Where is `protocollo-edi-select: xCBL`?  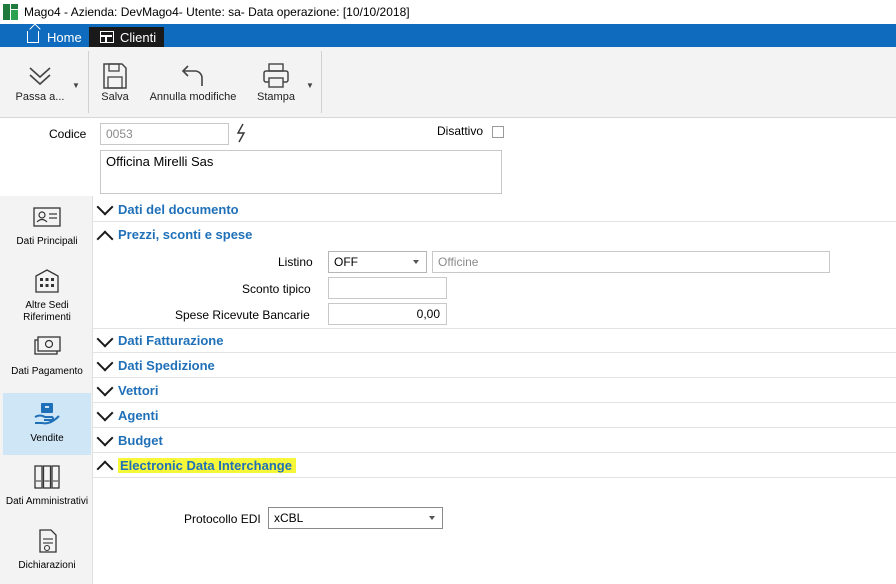
protocollo-edi-select: xCBL is located at coordinates (355, 518).